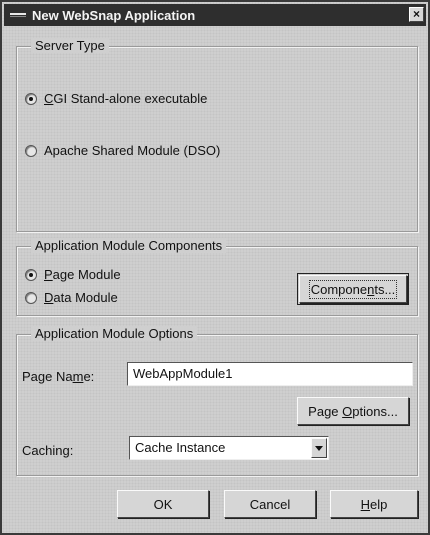 The image size is (430, 535). I want to click on ok-button: OK, so click(163, 504).